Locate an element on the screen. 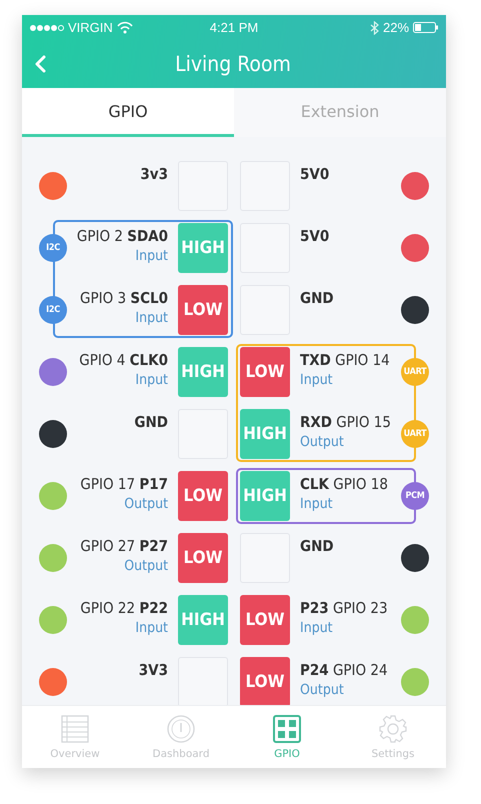 This screenshot has width=481, height=804. wifi-icon is located at coordinates (124, 27).